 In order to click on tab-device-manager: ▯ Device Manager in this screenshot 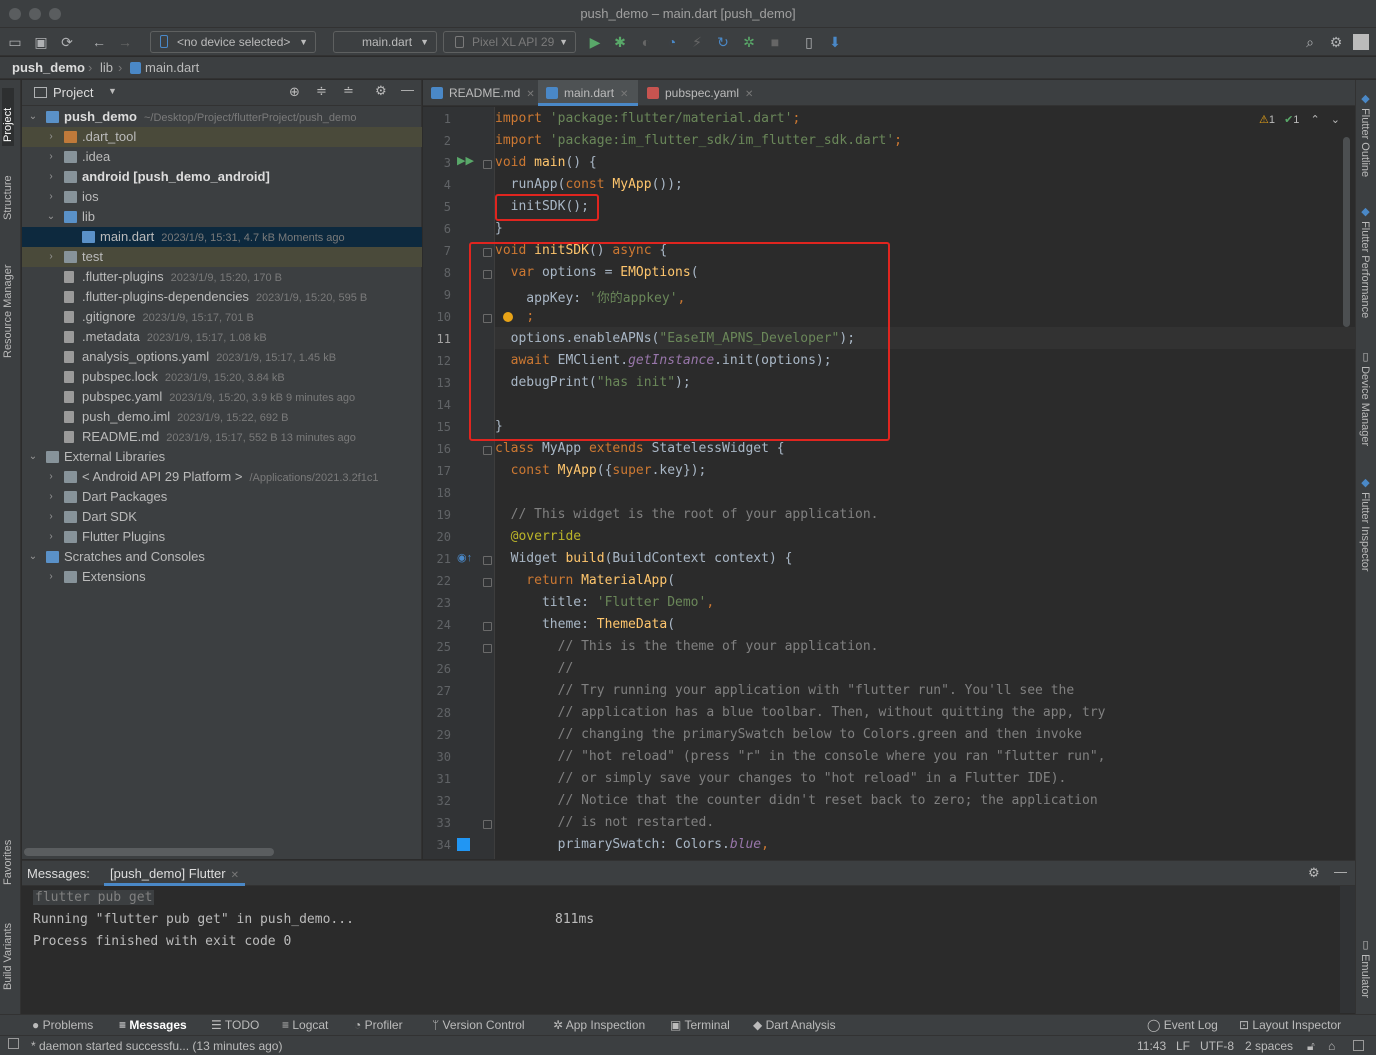, I will do `click(1365, 398)`.